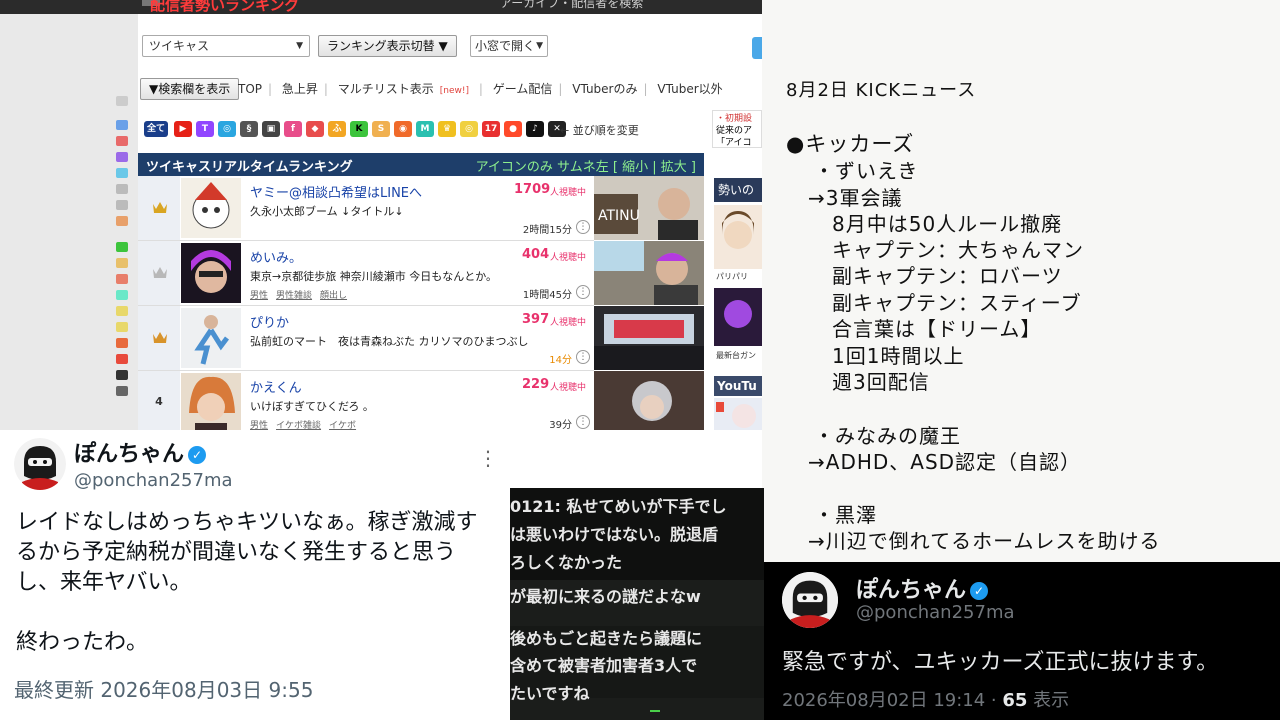 This screenshot has width=1280, height=720. Describe the element at coordinates (225, 7) in the screenshot. I see `site-logo: 配信者勢いランキング` at that location.